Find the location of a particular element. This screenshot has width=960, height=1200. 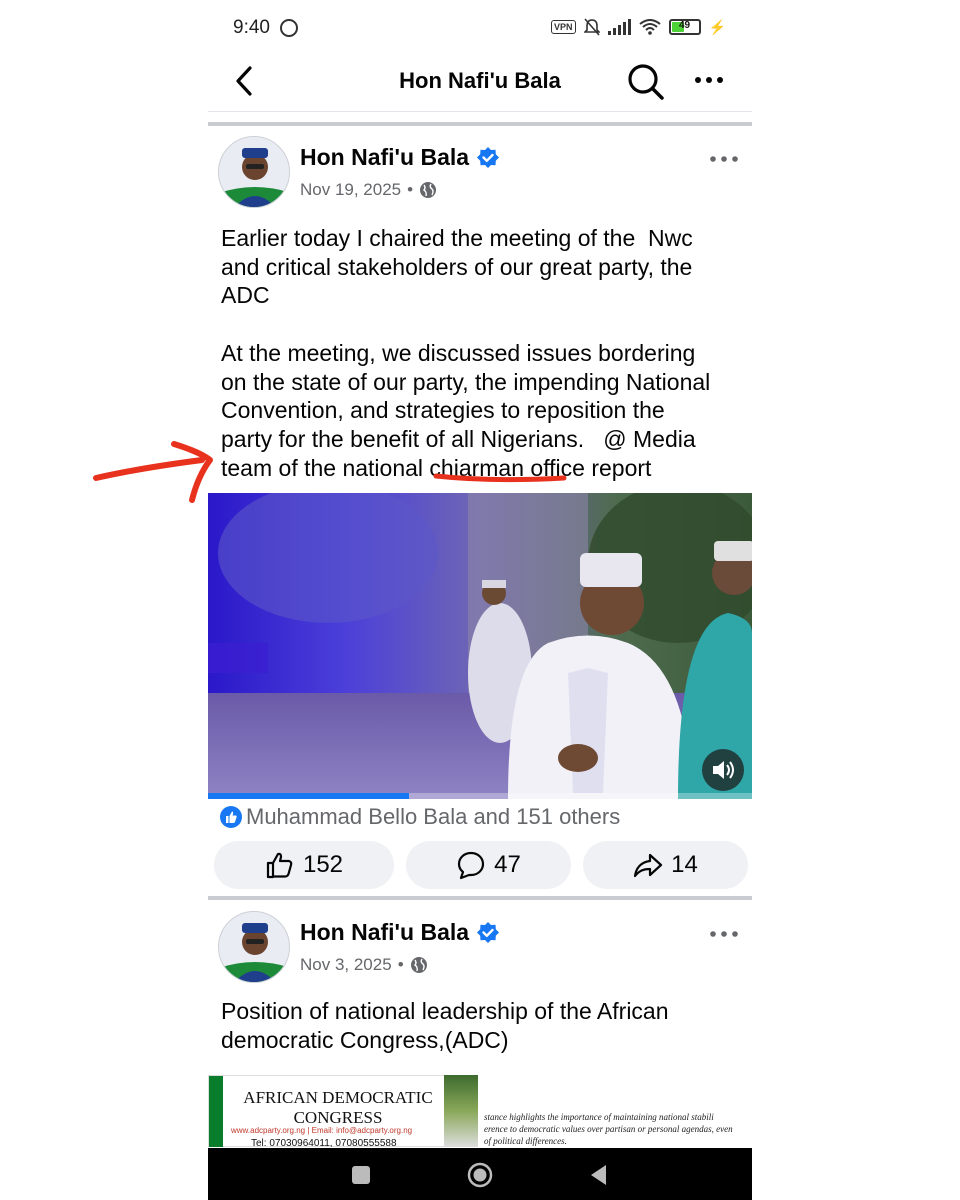

app-header: Hon Nafi'u Bala is located at coordinates (480, 84).